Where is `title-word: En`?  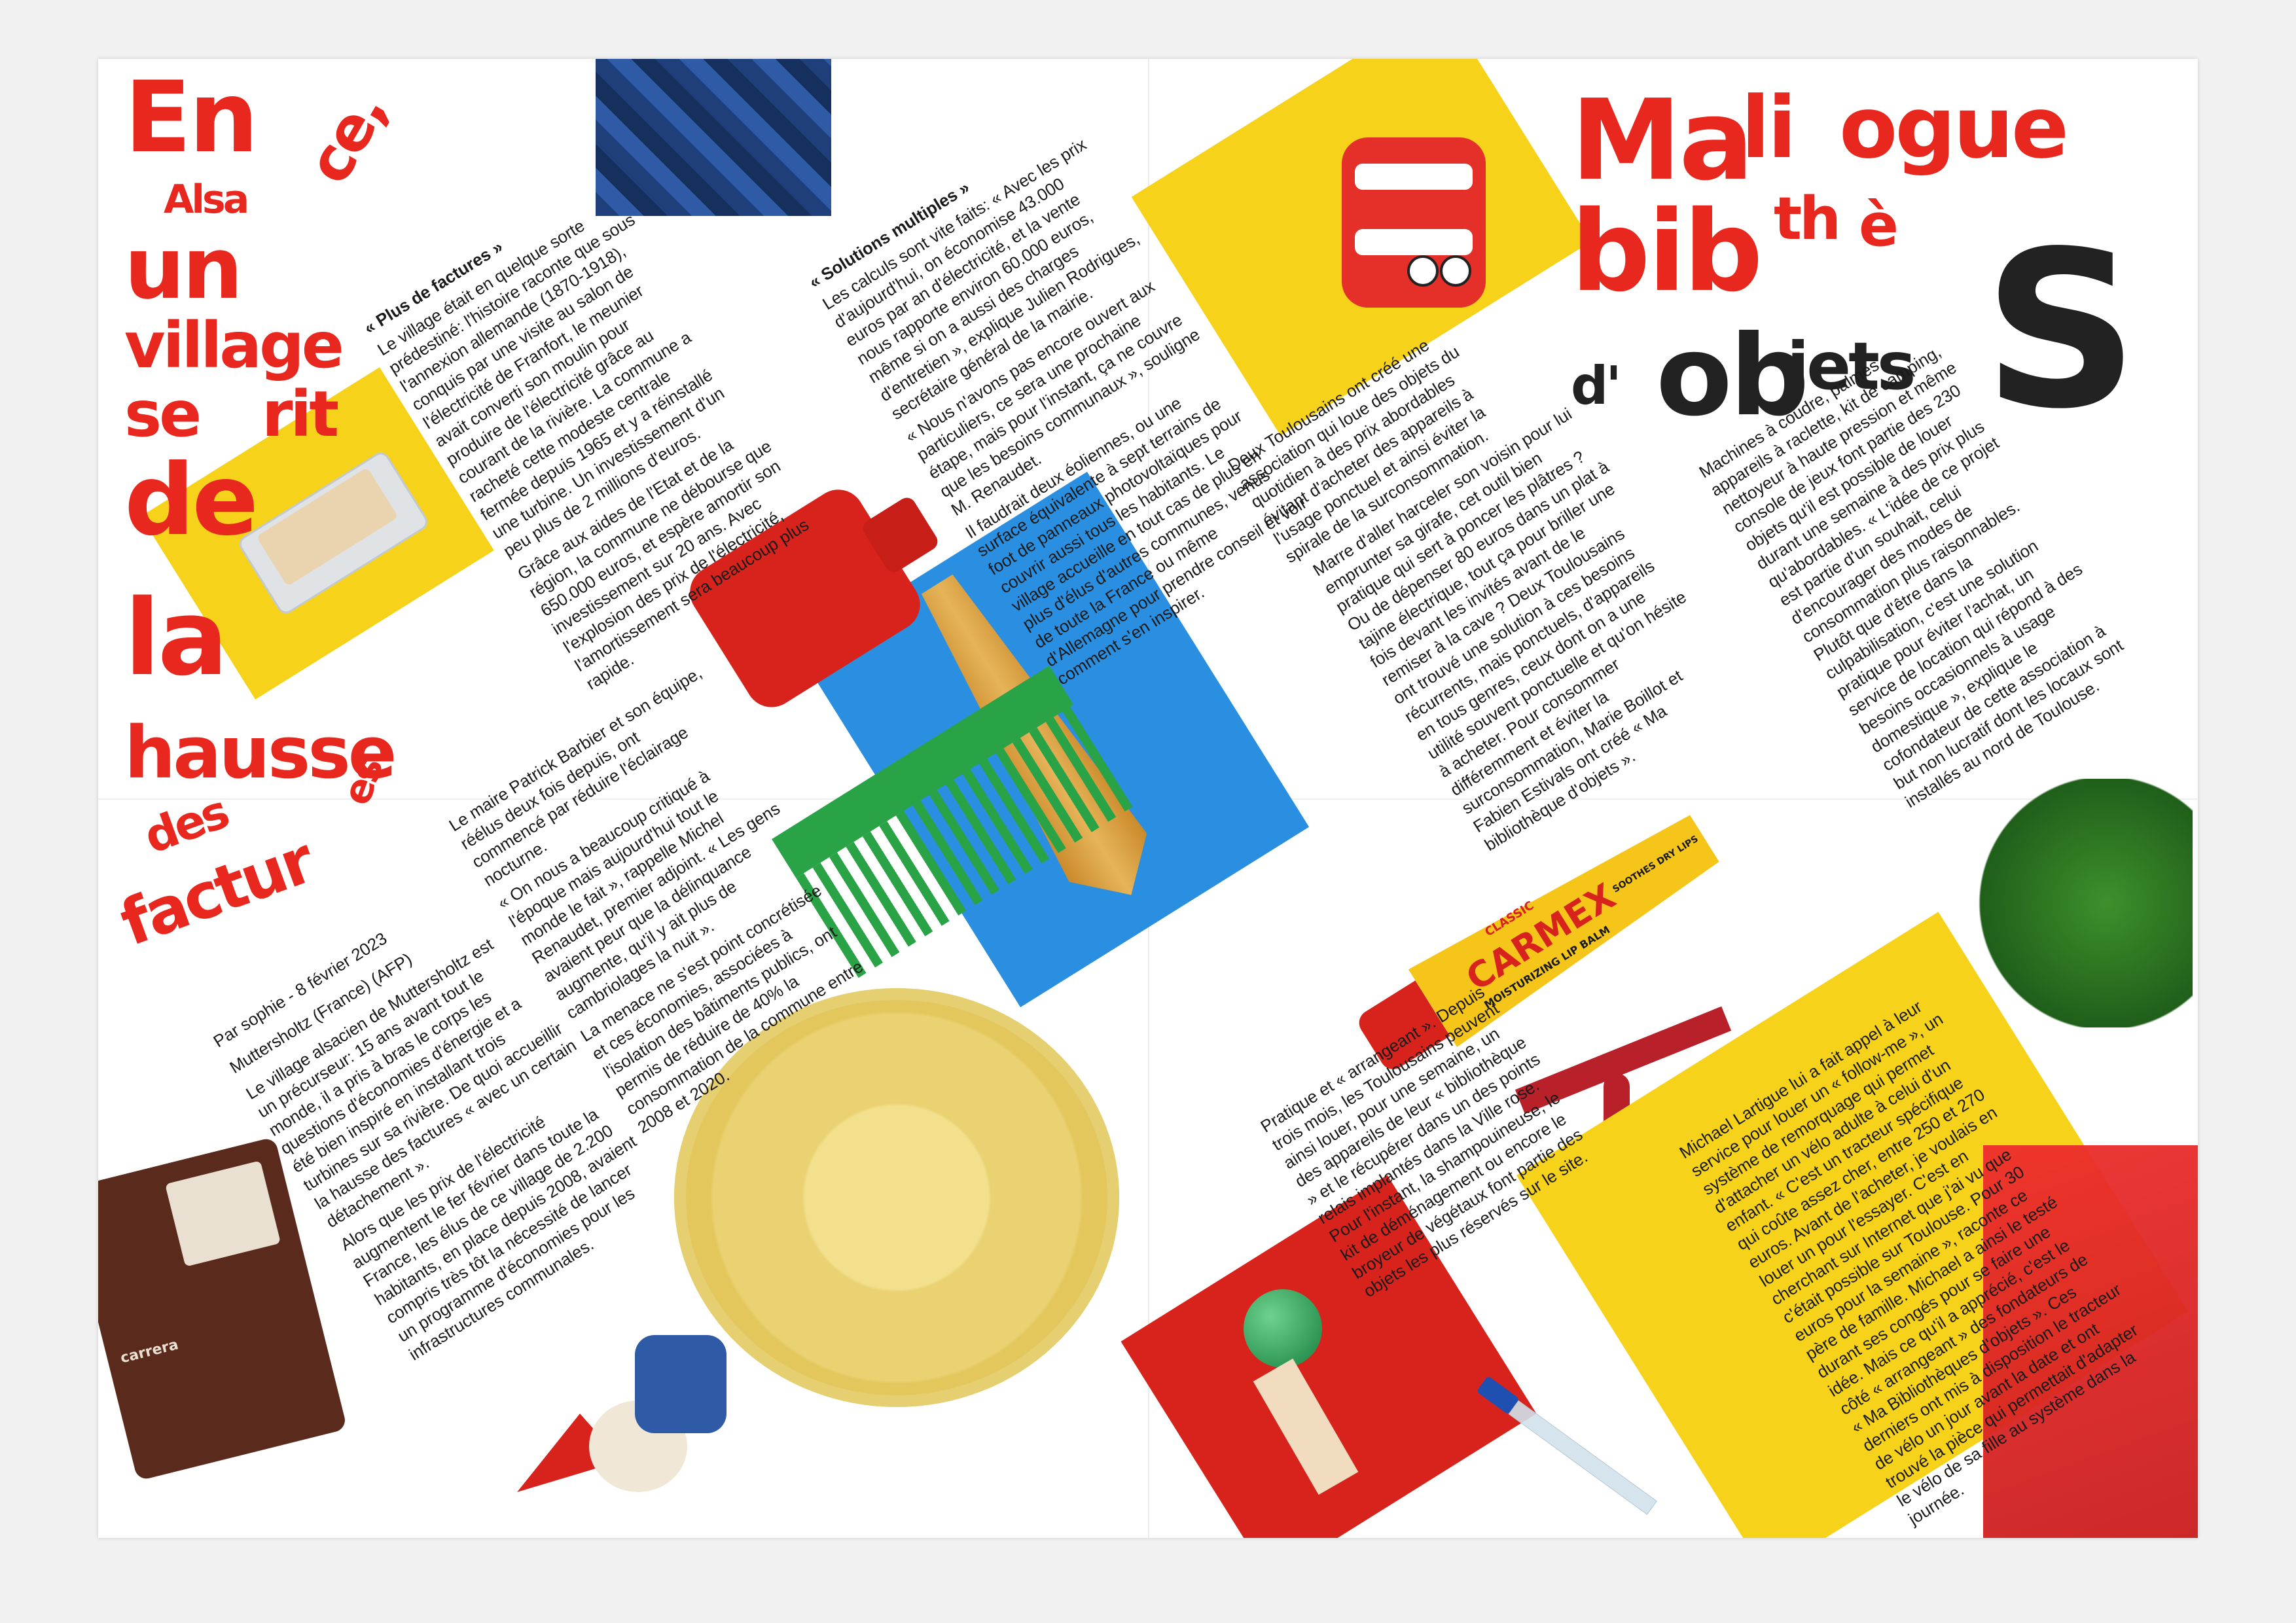 title-word: En is located at coordinates (191, 118).